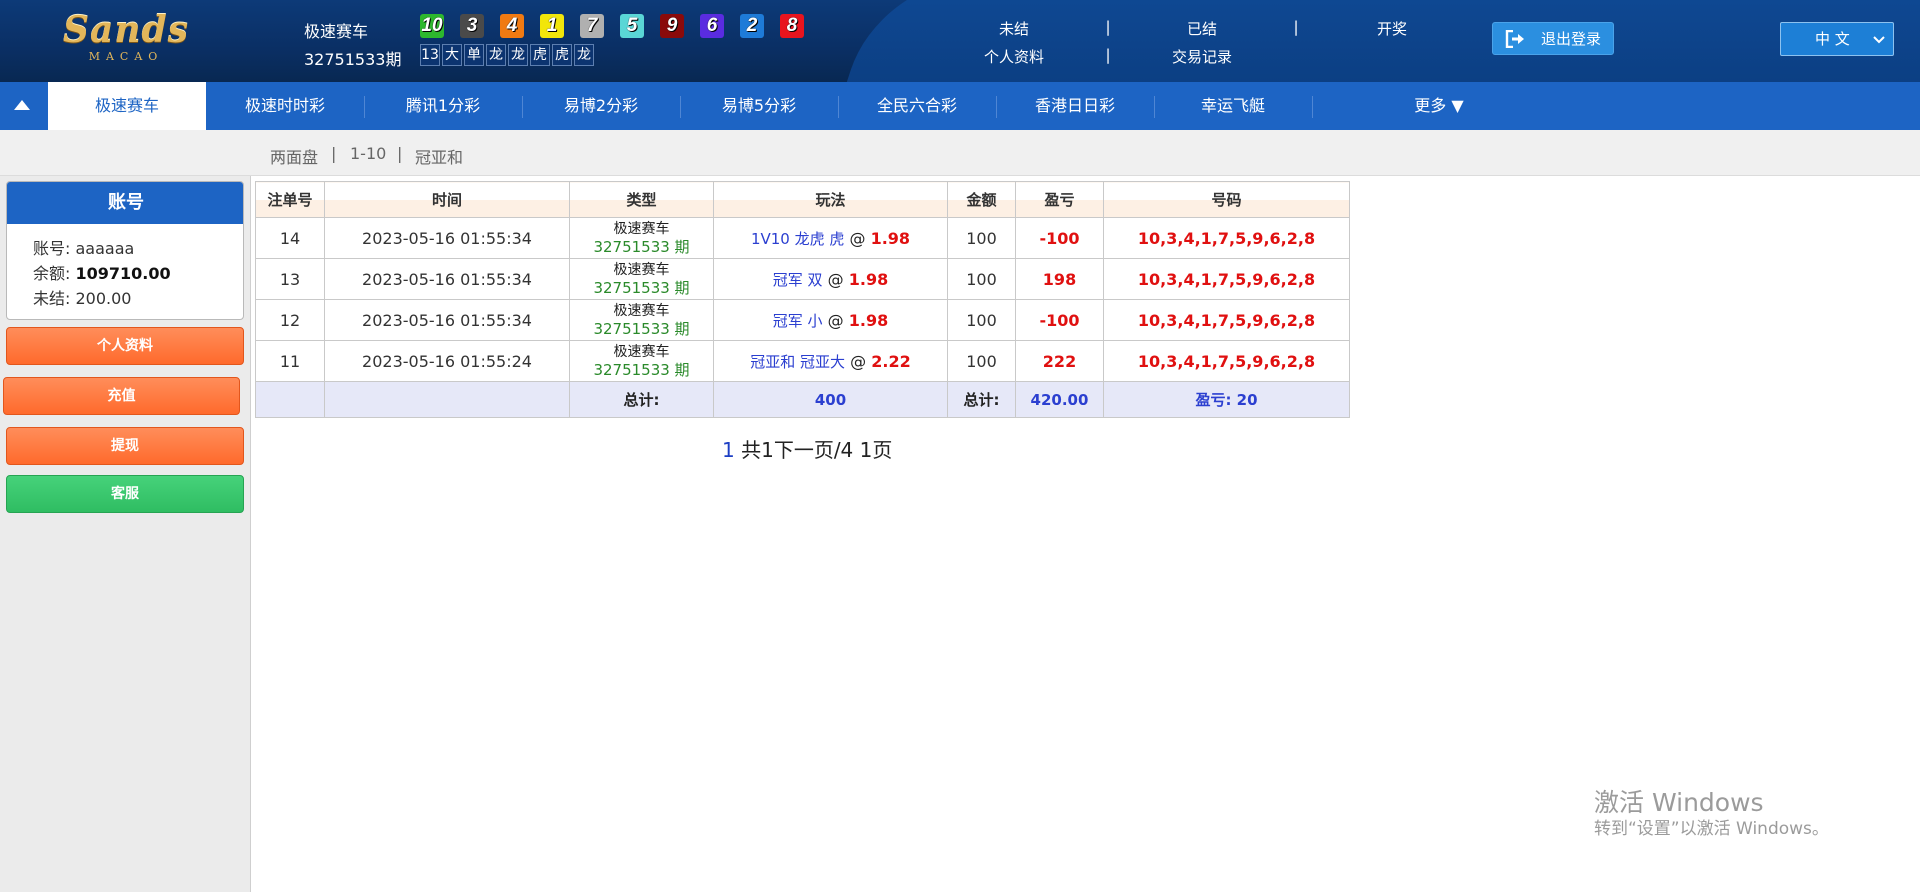  What do you see at coordinates (1059, 199) in the screenshot?
I see `col-header-profit-loss: 盈亏` at bounding box center [1059, 199].